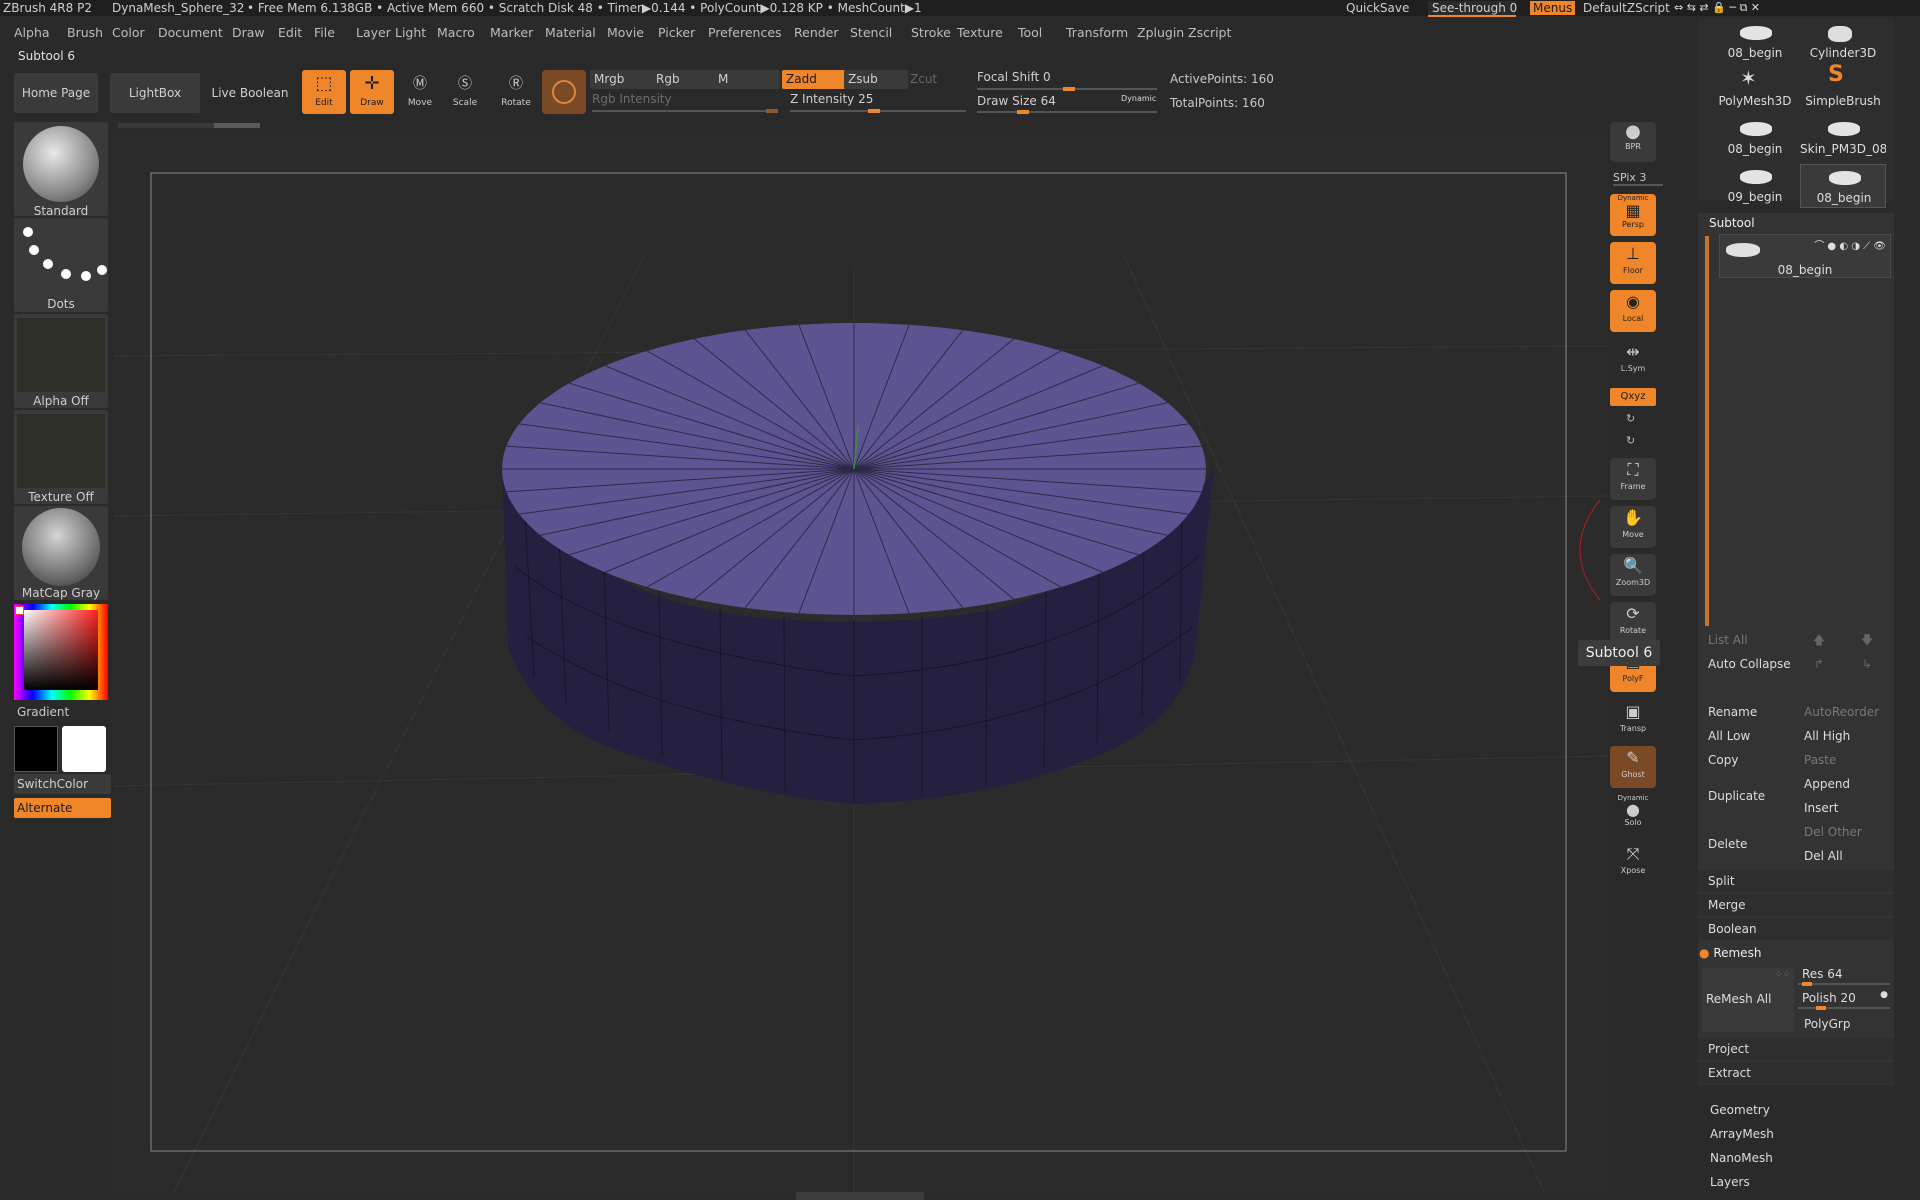  What do you see at coordinates (1748, 760) in the screenshot?
I see `copy-button: Copy` at bounding box center [1748, 760].